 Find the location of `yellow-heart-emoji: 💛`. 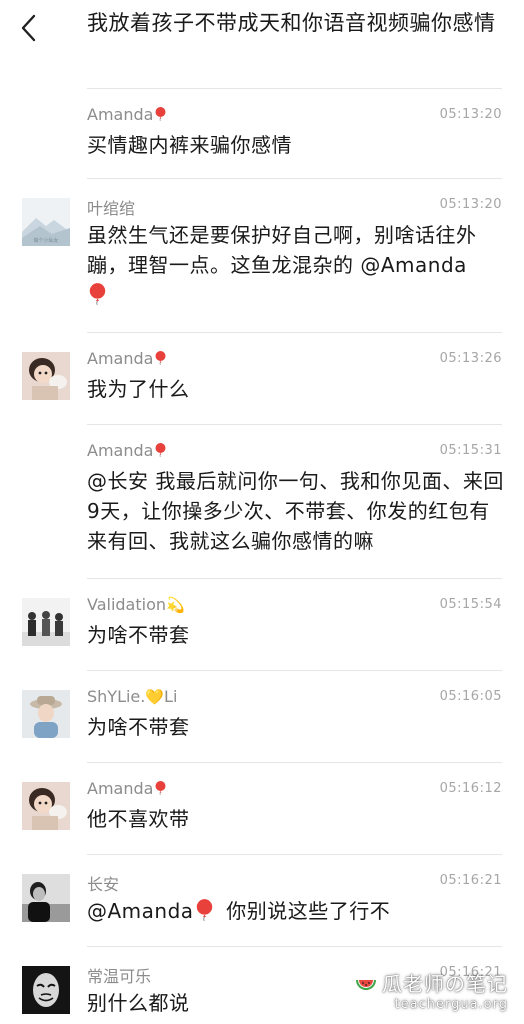

yellow-heart-emoji: 💛 is located at coordinates (155, 697).